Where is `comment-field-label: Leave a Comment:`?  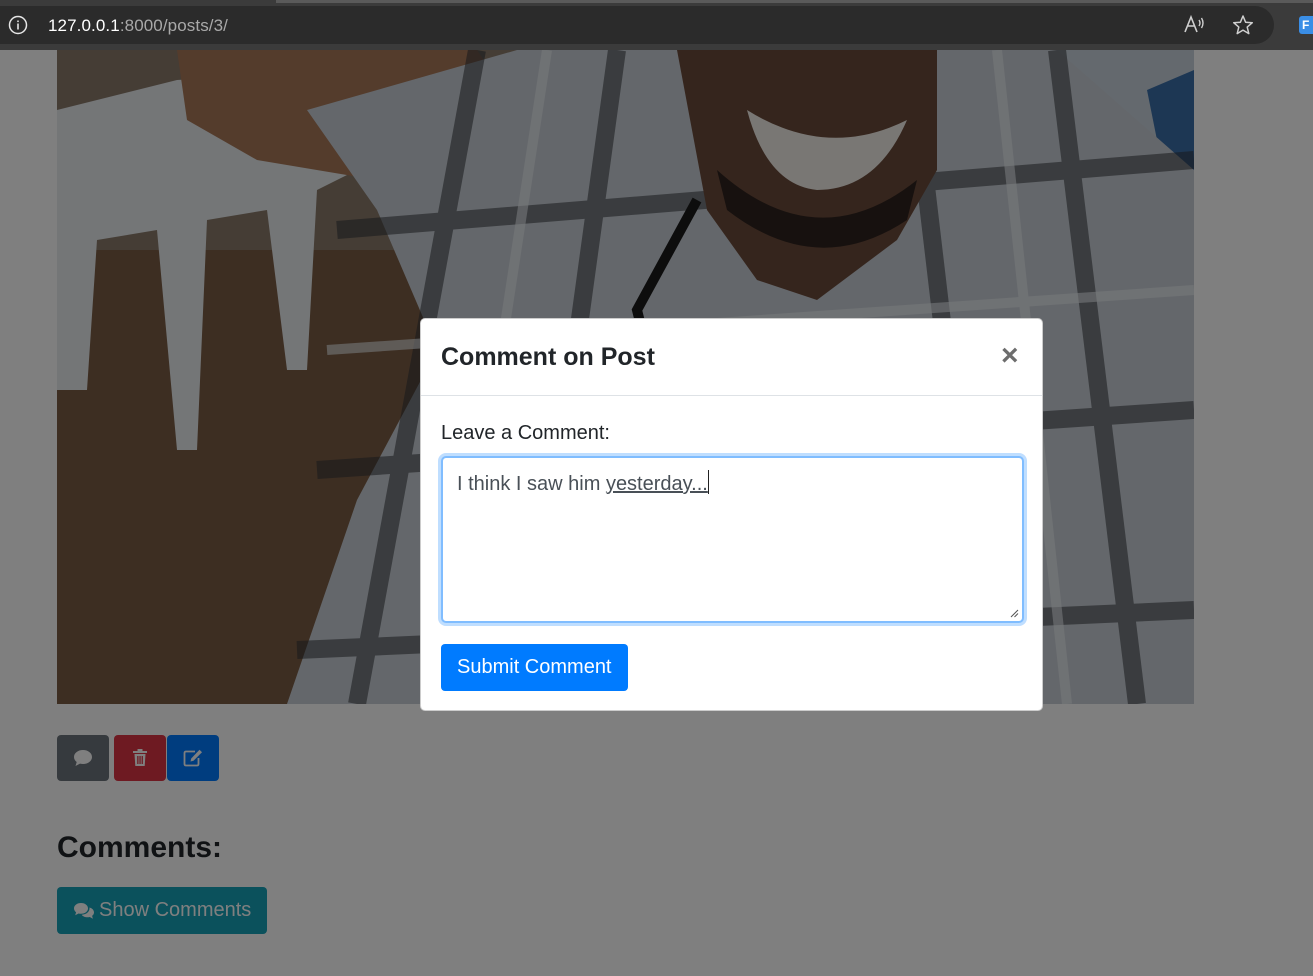
comment-field-label: Leave a Comment: is located at coordinates (525, 433).